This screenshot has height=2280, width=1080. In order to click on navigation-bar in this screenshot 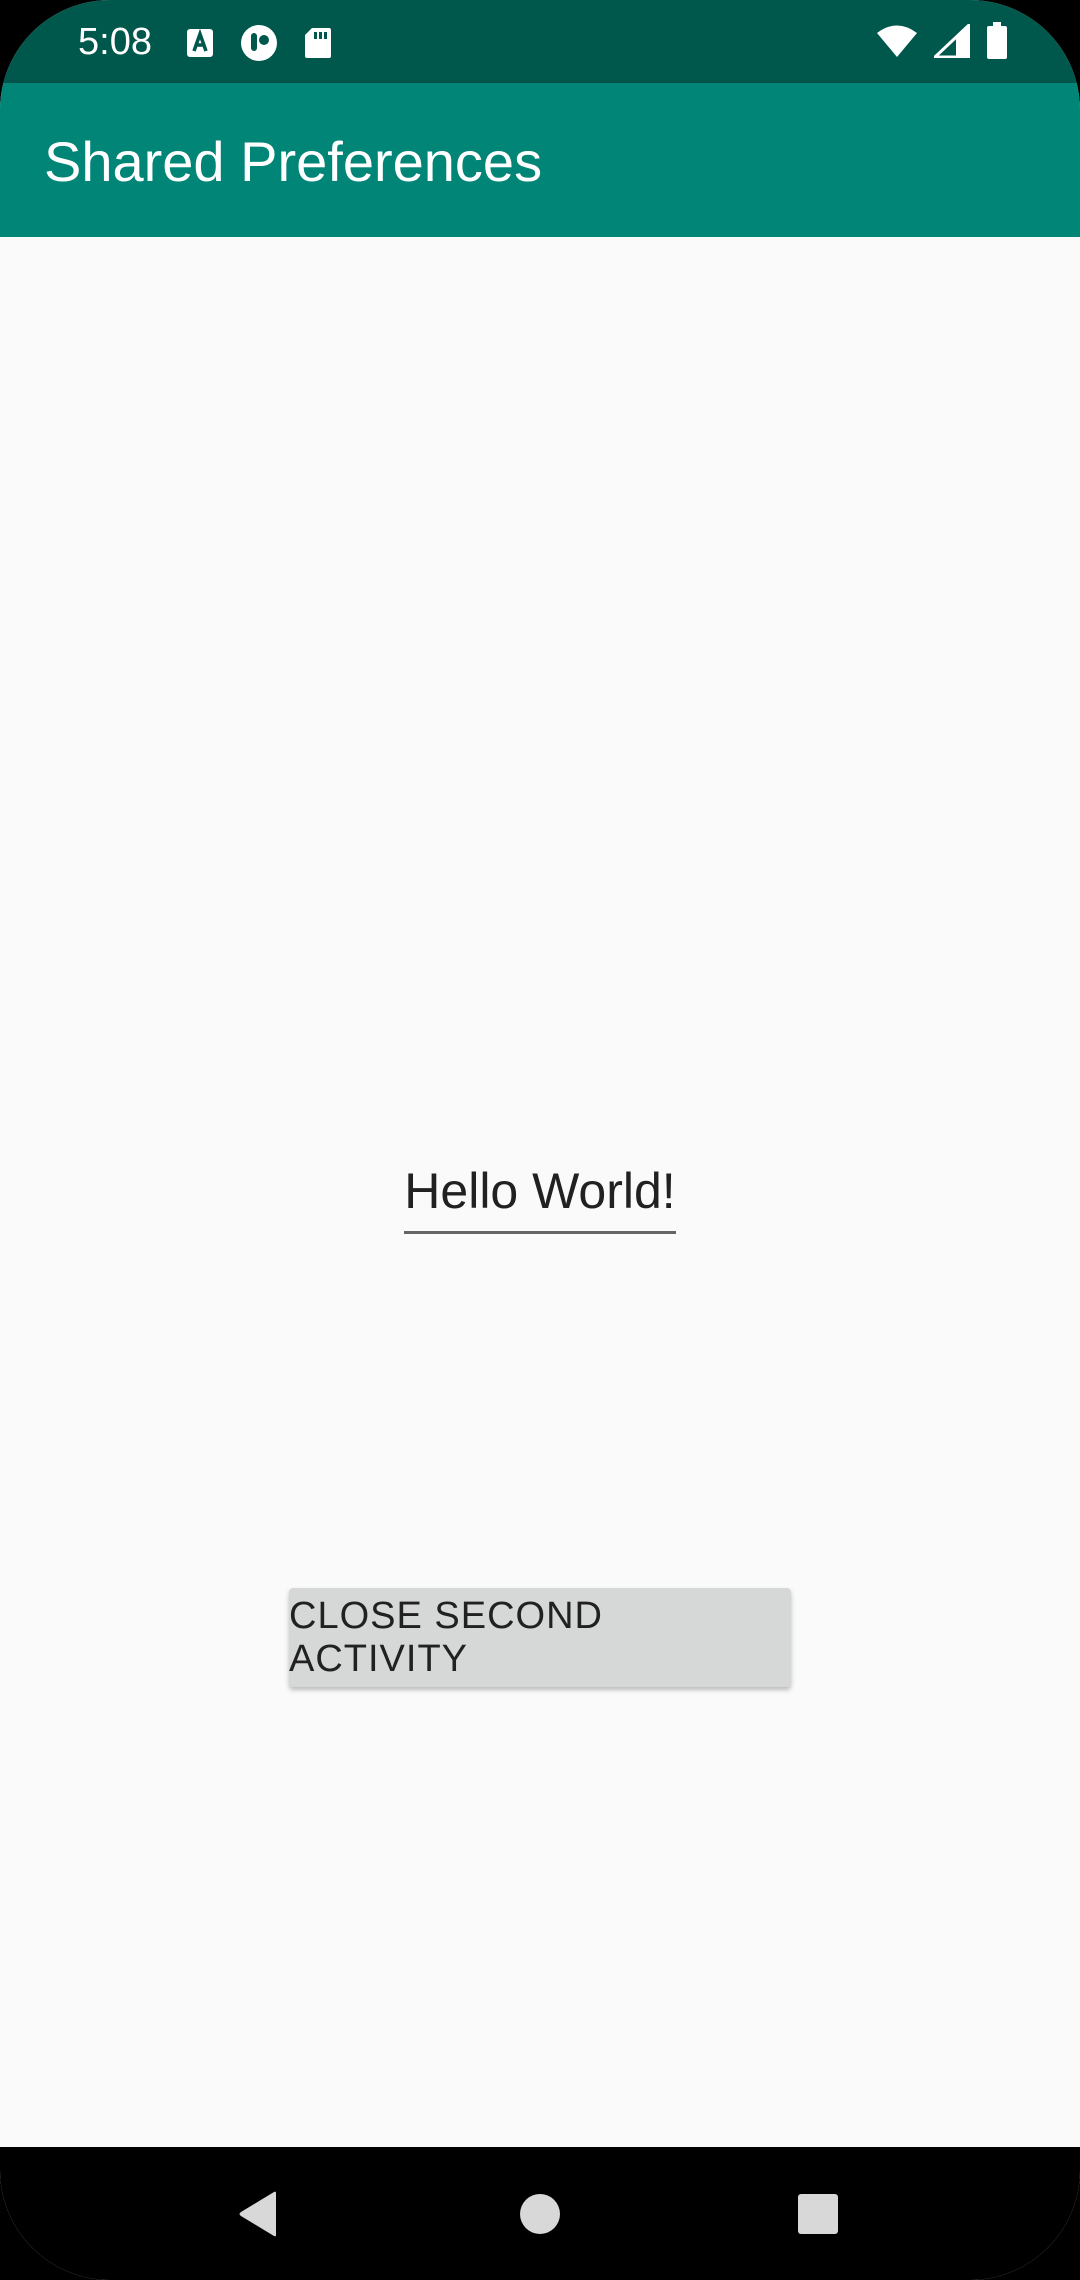, I will do `click(540, 2213)`.